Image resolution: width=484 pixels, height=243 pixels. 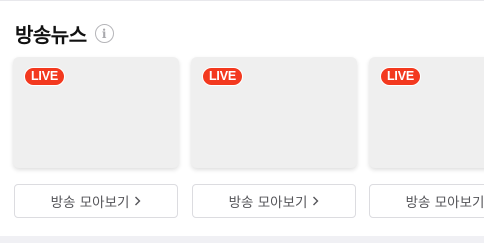 I want to click on section-header: 방송뉴스 i, so click(x=64, y=33).